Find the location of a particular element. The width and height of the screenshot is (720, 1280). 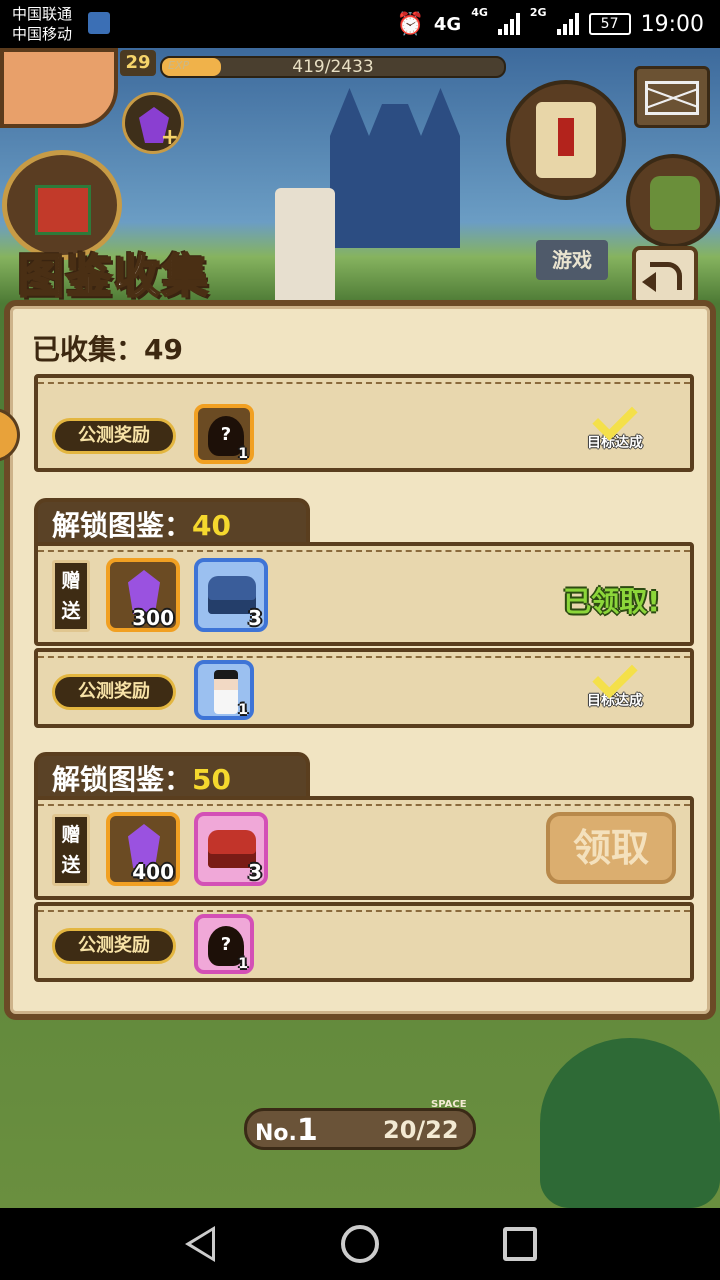

alert-mark-icon is located at coordinates (566, 137).